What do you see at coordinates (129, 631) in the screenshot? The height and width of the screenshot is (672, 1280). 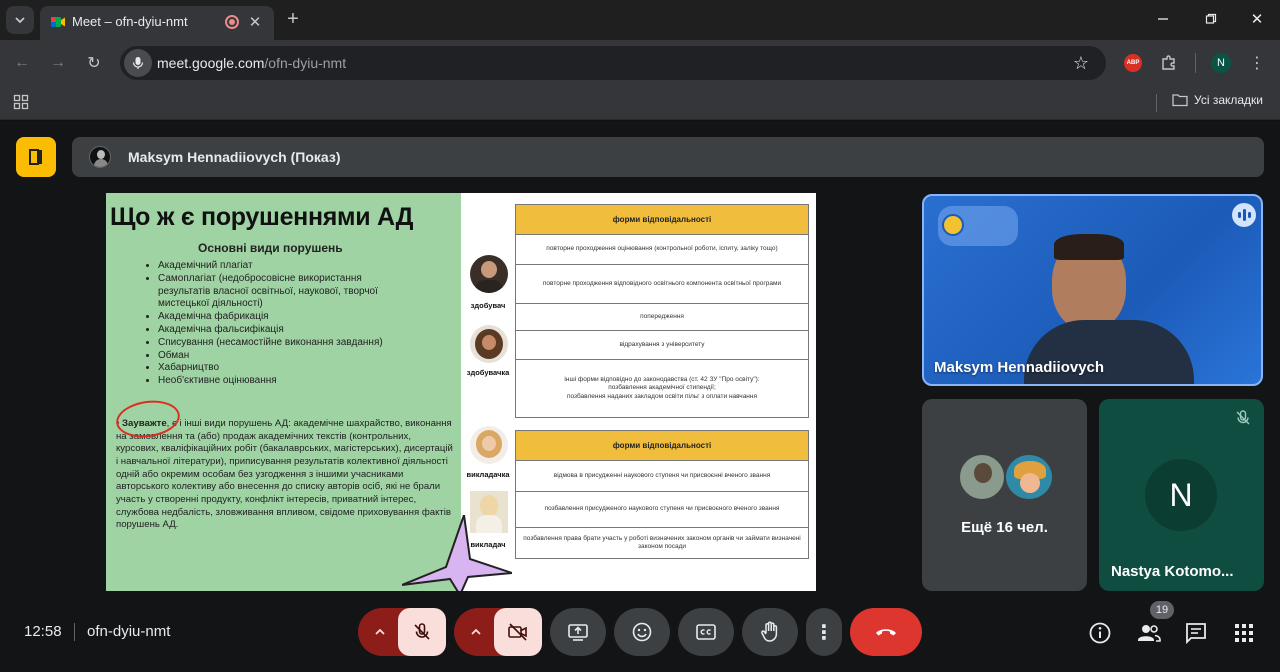 I see `meeting-code: ofn-dyiu-nmt` at bounding box center [129, 631].